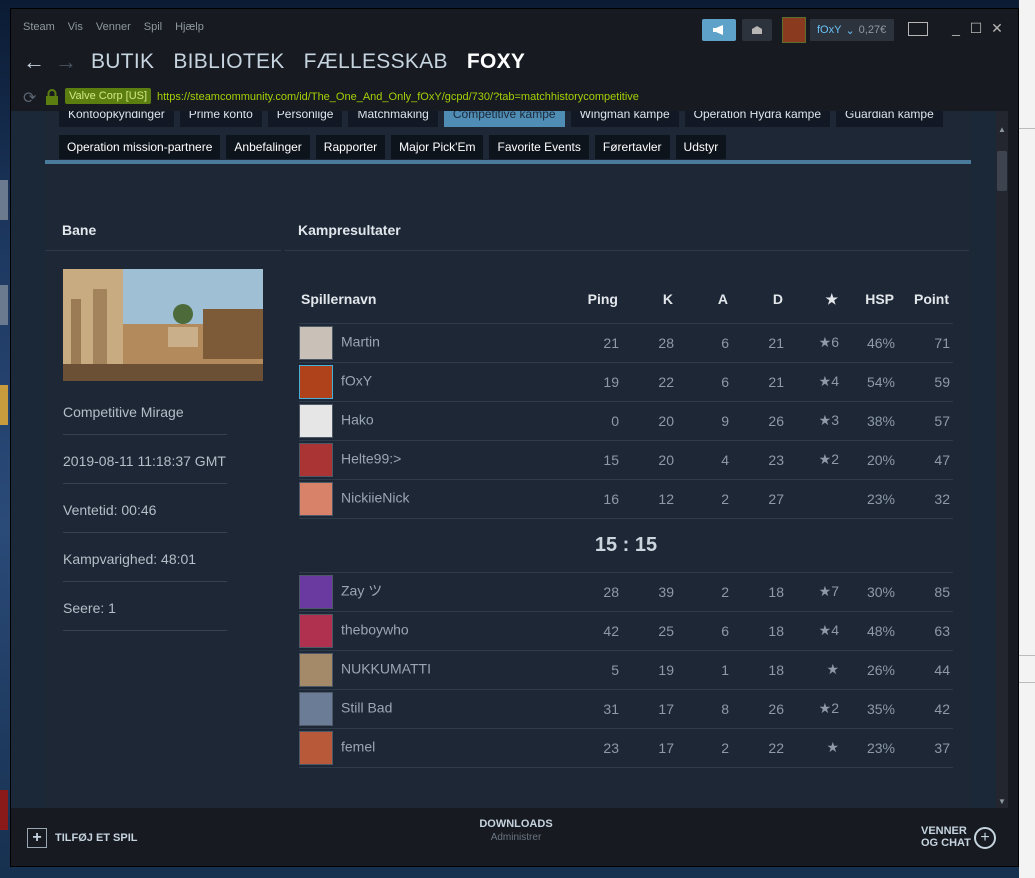  Describe the element at coordinates (366, 707) in the screenshot. I see `player-name: Still Bad` at that location.